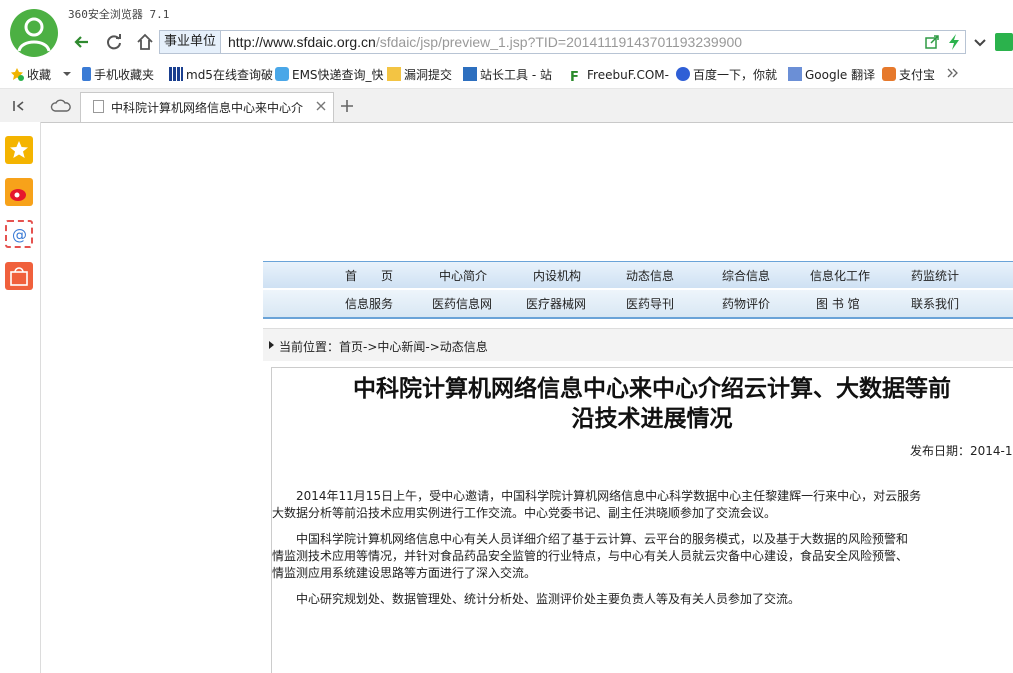  I want to click on user-avatar-icon, so click(34, 33).